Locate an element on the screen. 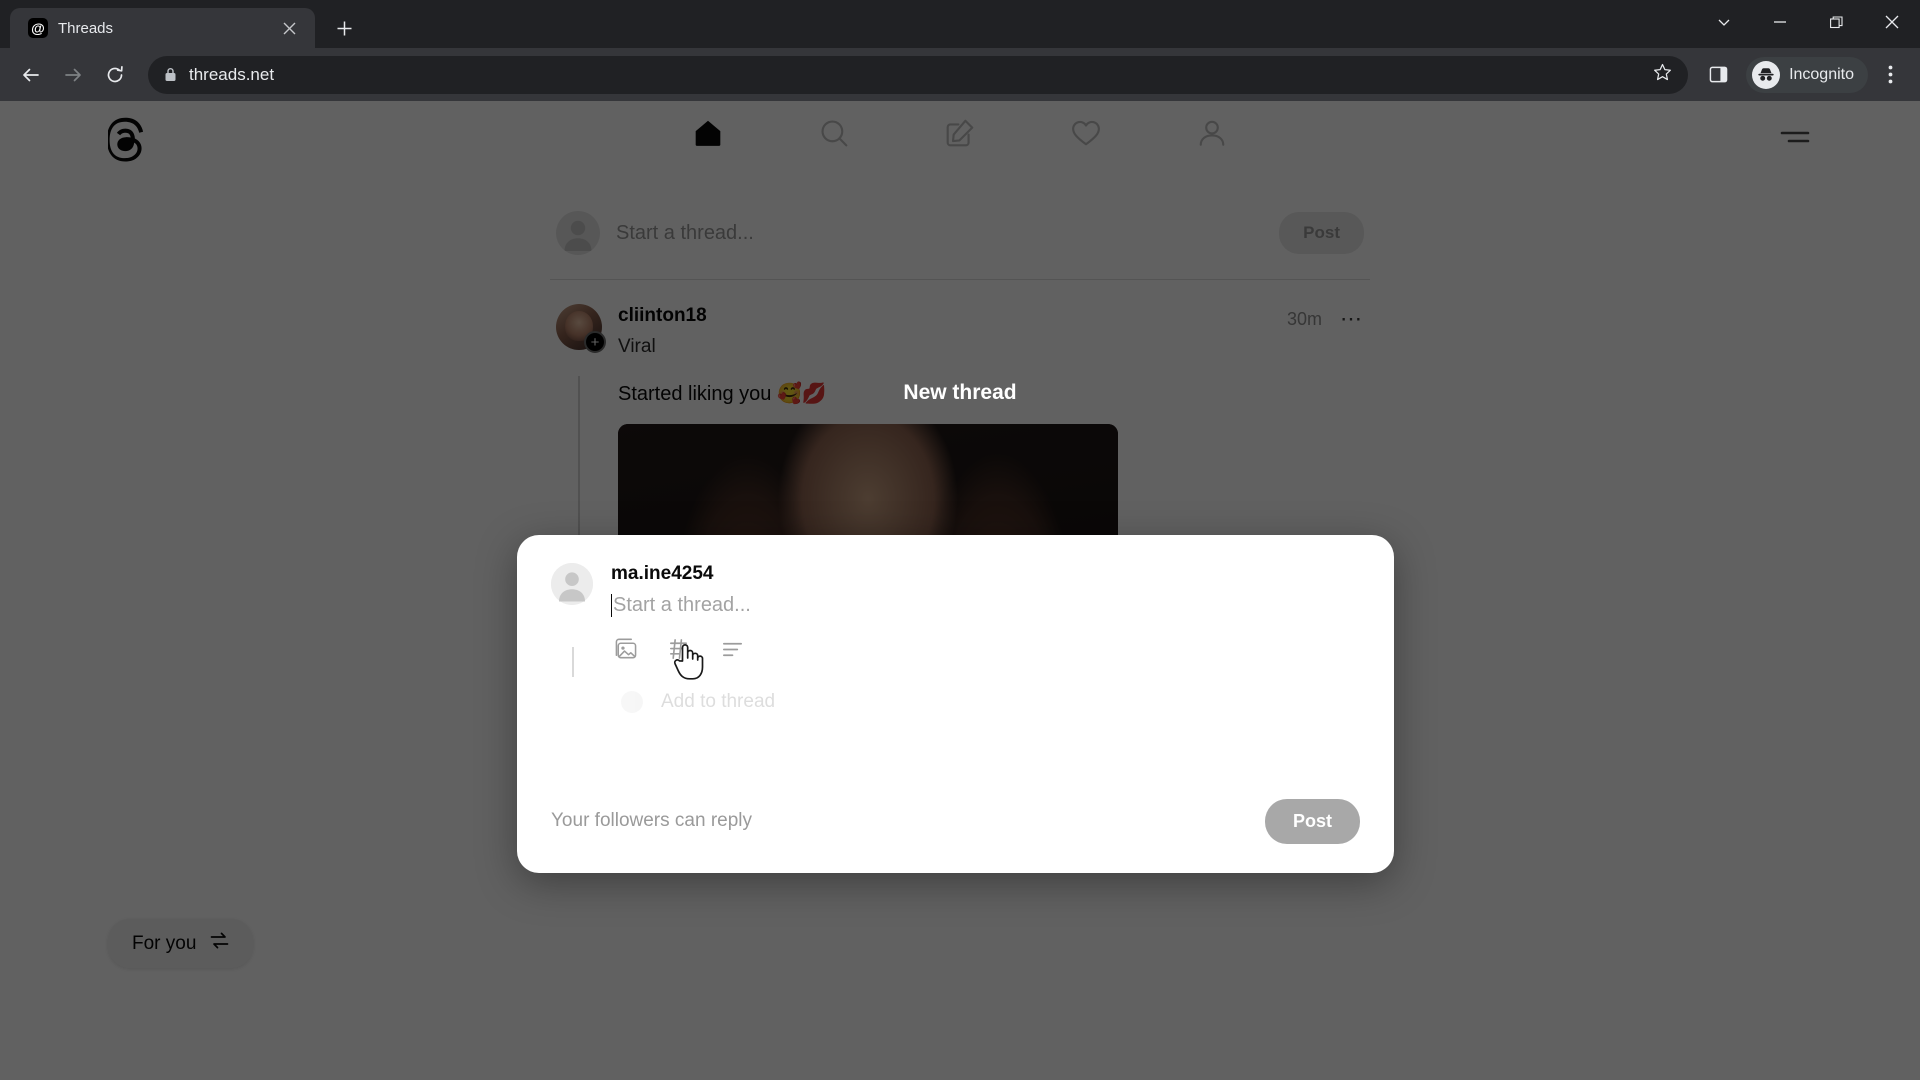 This screenshot has width=1920, height=1080. modal-title: New thread is located at coordinates (960, 392).